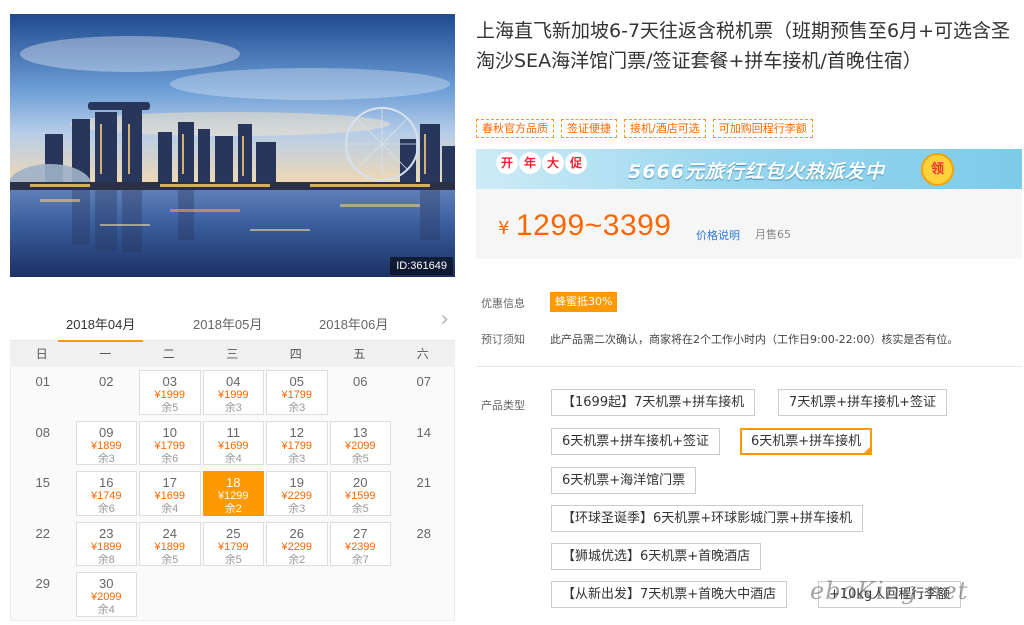 Image resolution: width=1024 pixels, height=625 pixels. I want to click on calendar-day: 08, so click(43, 443).